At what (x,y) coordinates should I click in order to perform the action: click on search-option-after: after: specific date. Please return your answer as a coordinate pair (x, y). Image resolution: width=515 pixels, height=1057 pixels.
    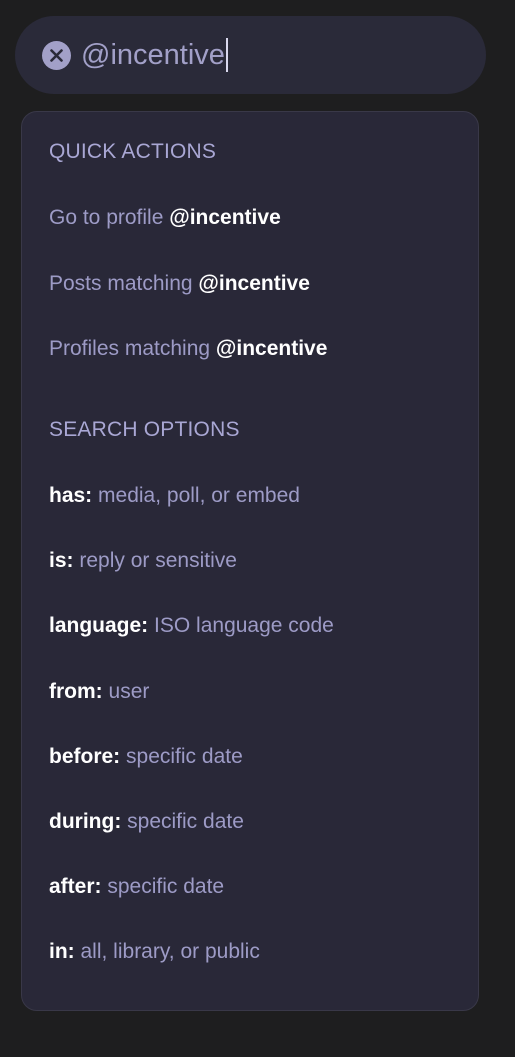
    Looking at the image, I should click on (136, 887).